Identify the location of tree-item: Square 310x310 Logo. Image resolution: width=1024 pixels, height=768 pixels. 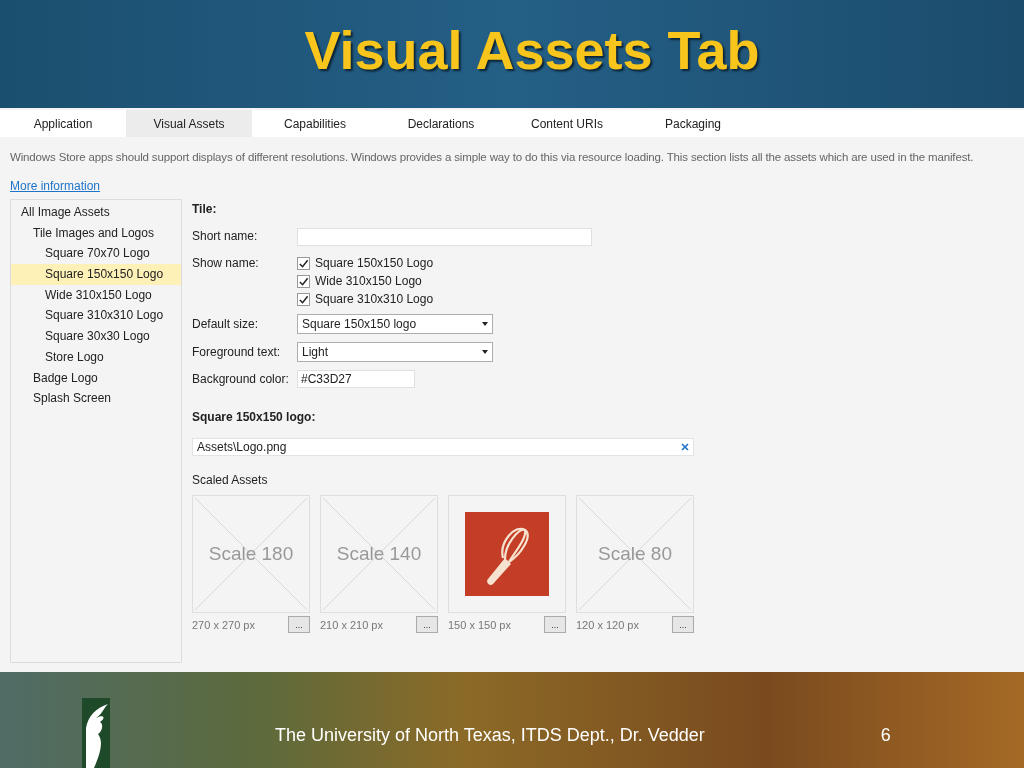
(96, 316).